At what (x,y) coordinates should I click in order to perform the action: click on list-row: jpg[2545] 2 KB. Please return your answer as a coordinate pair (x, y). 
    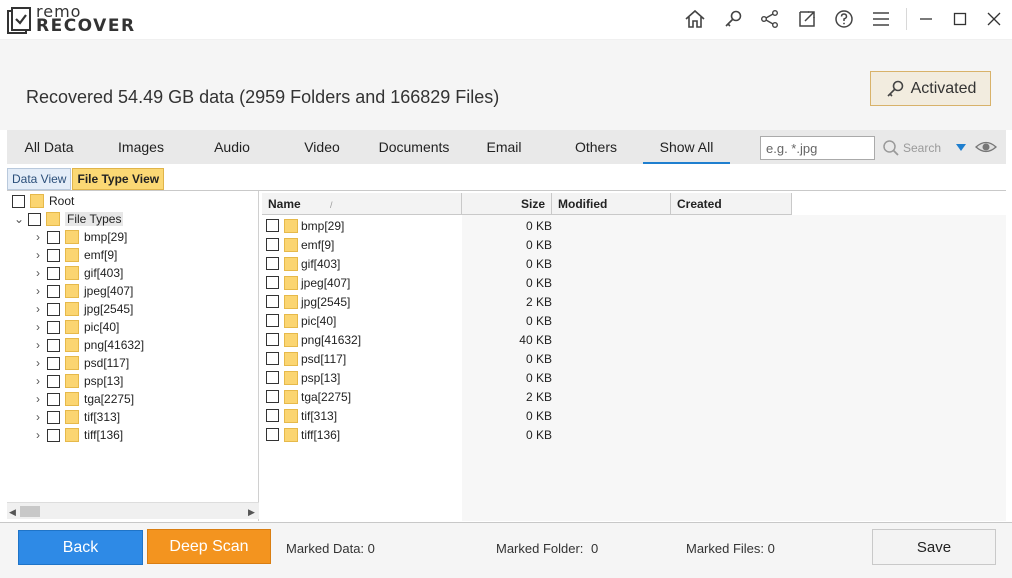
    Looking at the image, I should click on (407, 301).